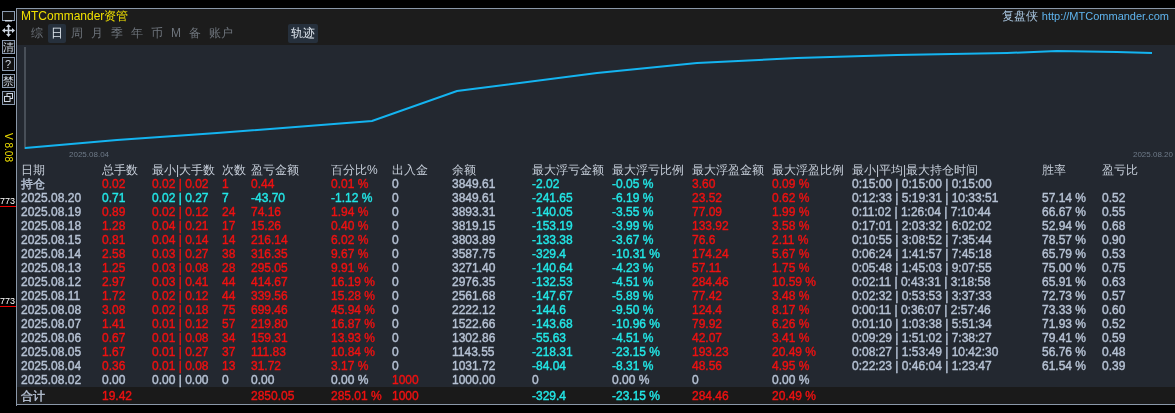 The width and height of the screenshot is (1175, 413). Describe the element at coordinates (633, 296) in the screenshot. I see `table-cell: -5.89 %` at that location.